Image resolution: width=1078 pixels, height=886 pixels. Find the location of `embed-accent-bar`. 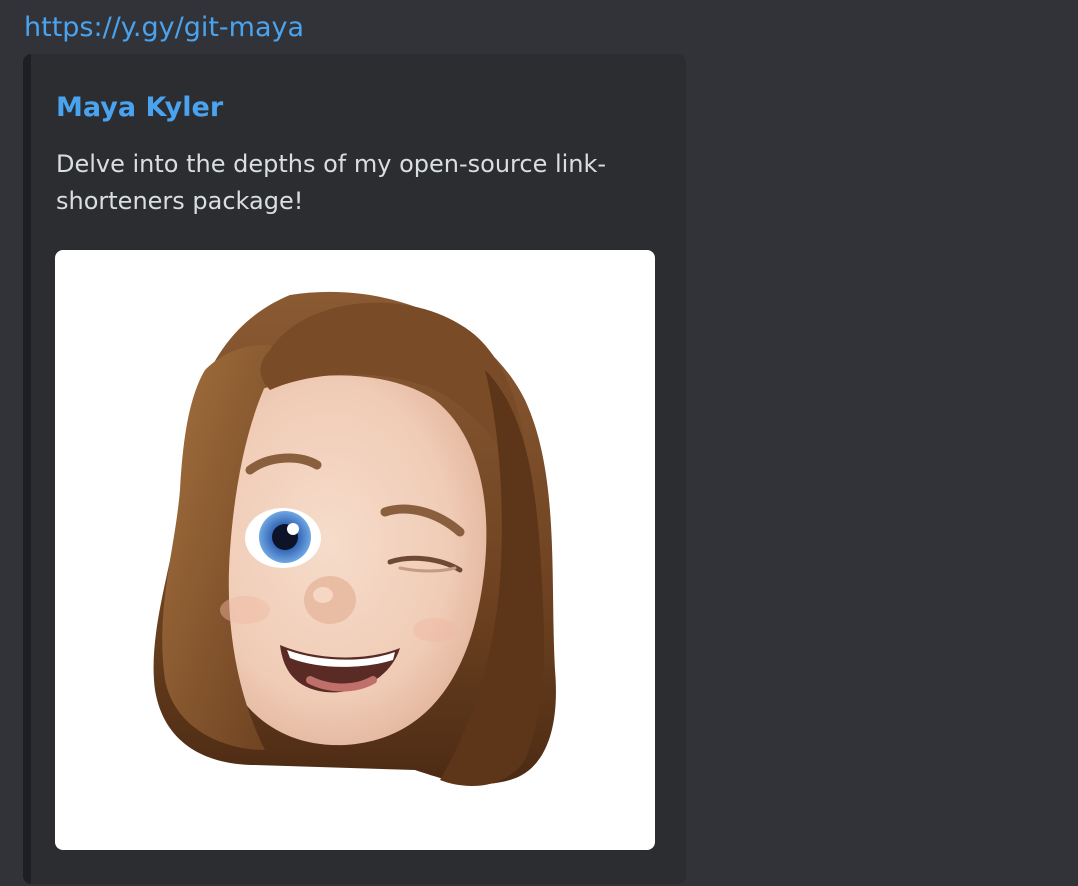

embed-accent-bar is located at coordinates (27, 469).